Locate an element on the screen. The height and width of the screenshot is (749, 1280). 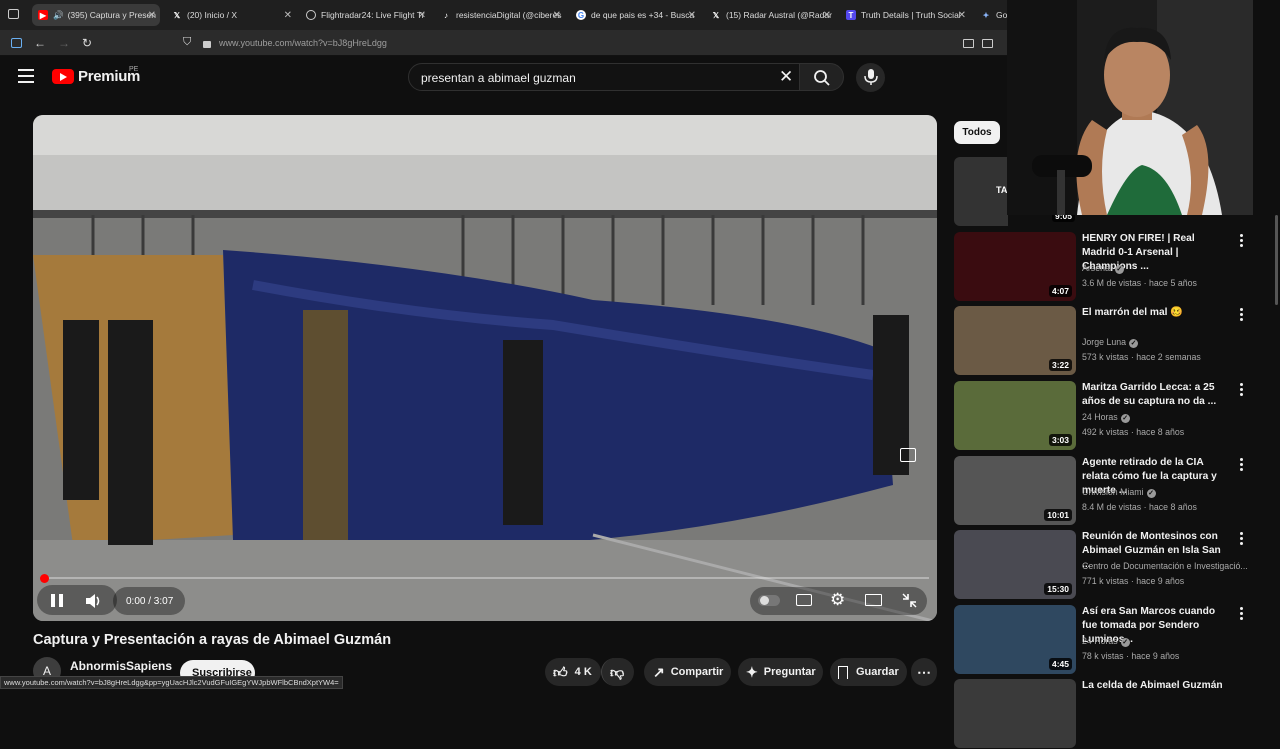
recommendation-channel: Arsenal ✓ is located at coordinates (1103, 268).